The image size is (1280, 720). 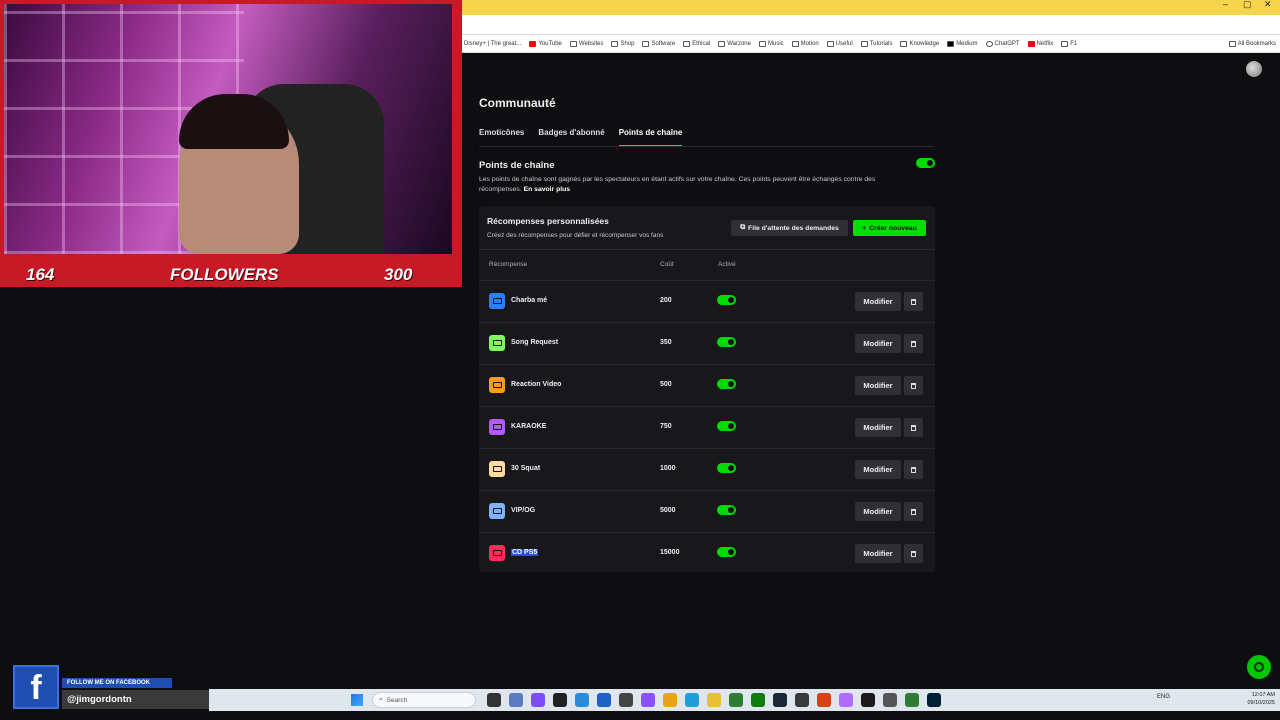 I want to click on reward-gift-icon, so click(x=497, y=427).